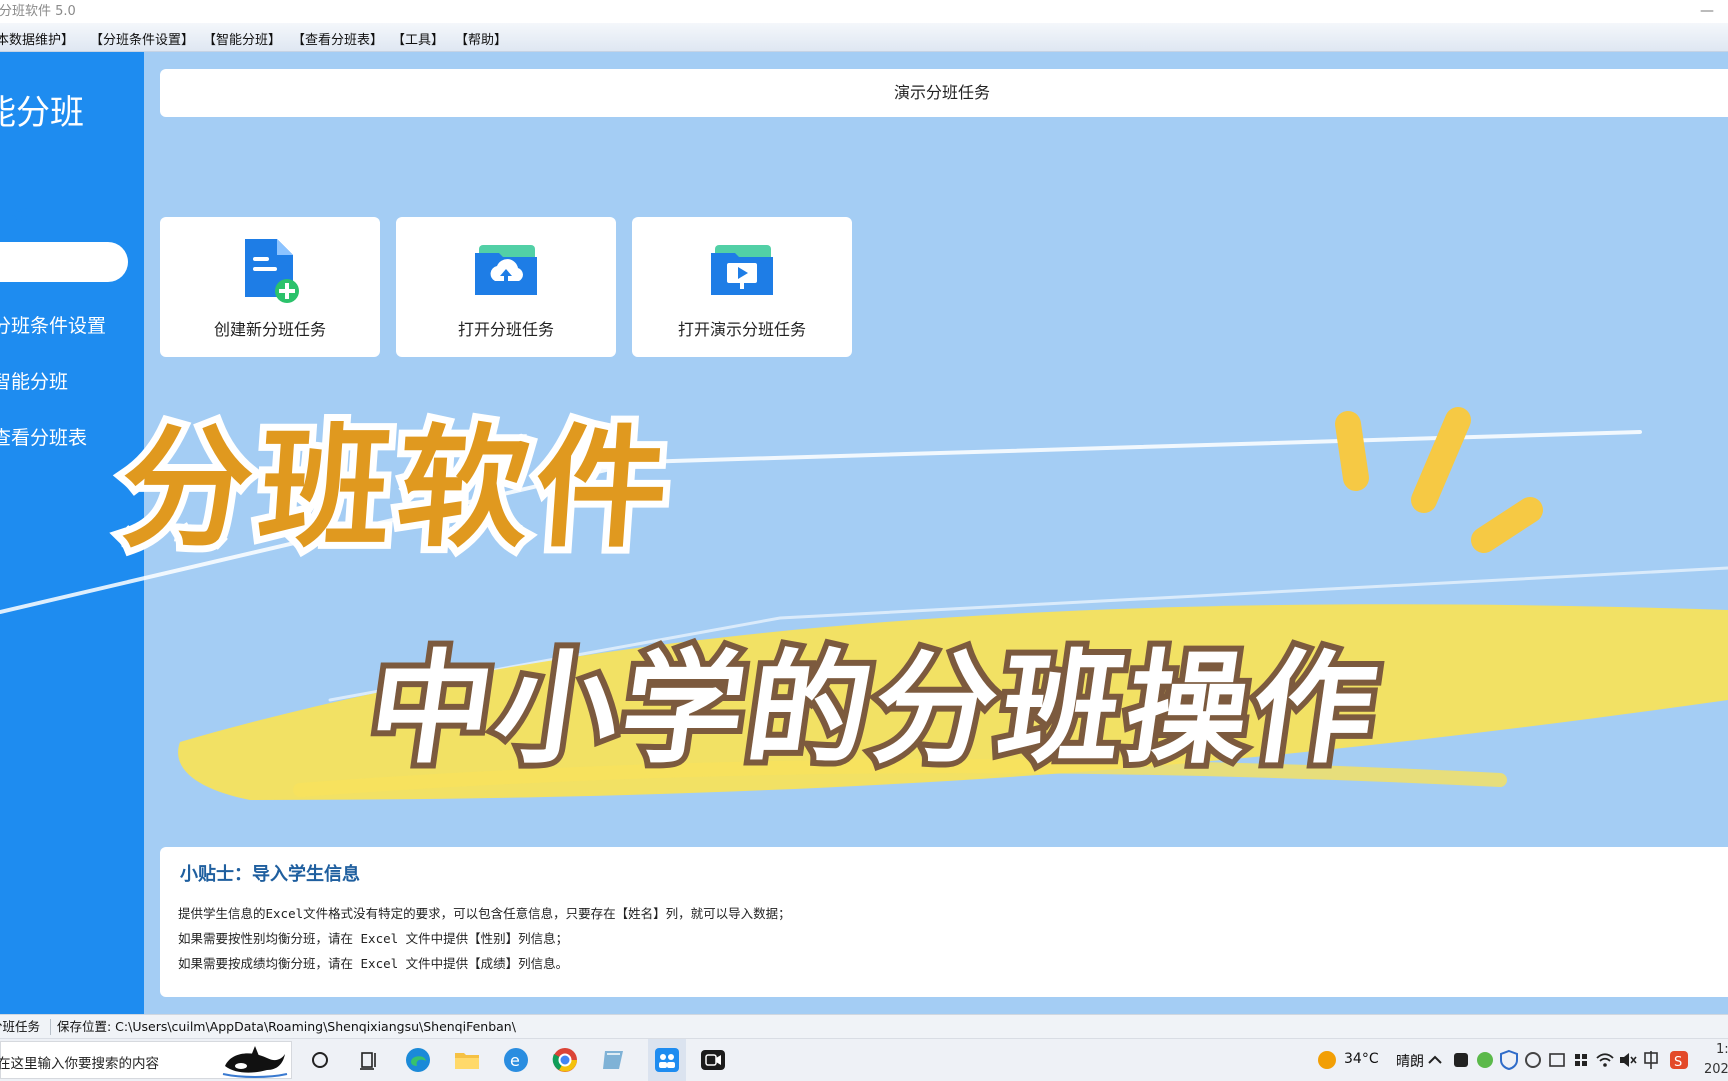  What do you see at coordinates (864, 37) in the screenshot?
I see `menu-bar: 本数据维护】 【分班条件设置】 【智能分班】 【查看分班表】 【工具】 【帮助】` at bounding box center [864, 37].